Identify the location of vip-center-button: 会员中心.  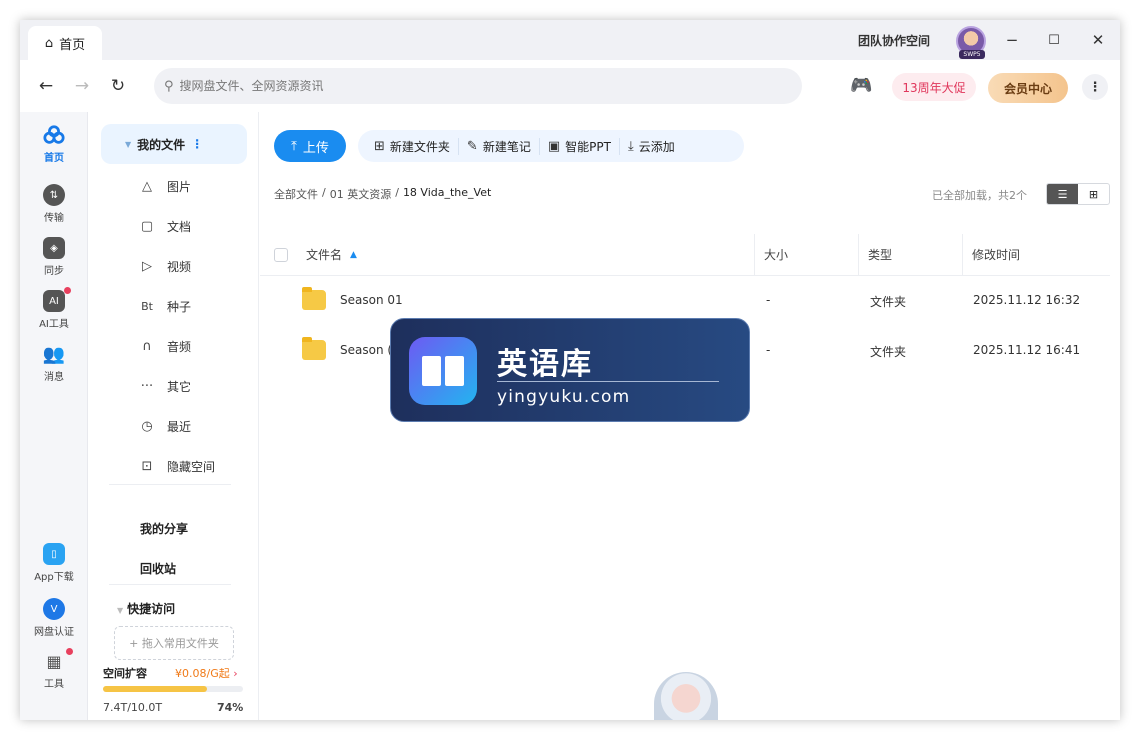
(1028, 88).